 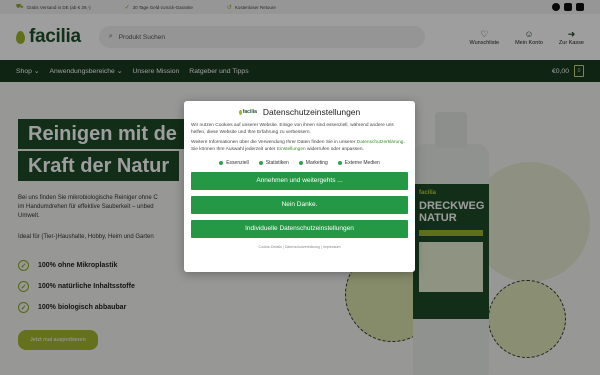 I want to click on dialog-header: facilia Datenschutzeinstellungen, so click(x=299, y=112).